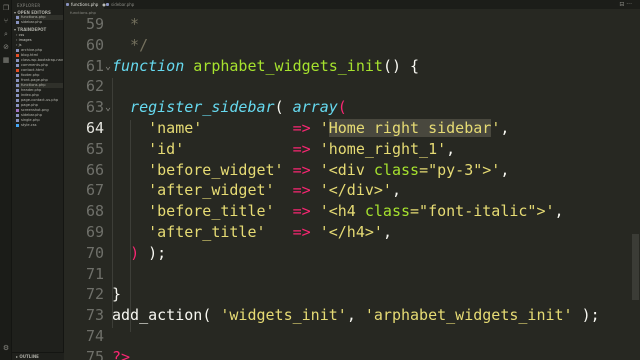 This screenshot has height=360, width=640. Describe the element at coordinates (130, 226) in the screenshot. I see `indent-guide` at that location.